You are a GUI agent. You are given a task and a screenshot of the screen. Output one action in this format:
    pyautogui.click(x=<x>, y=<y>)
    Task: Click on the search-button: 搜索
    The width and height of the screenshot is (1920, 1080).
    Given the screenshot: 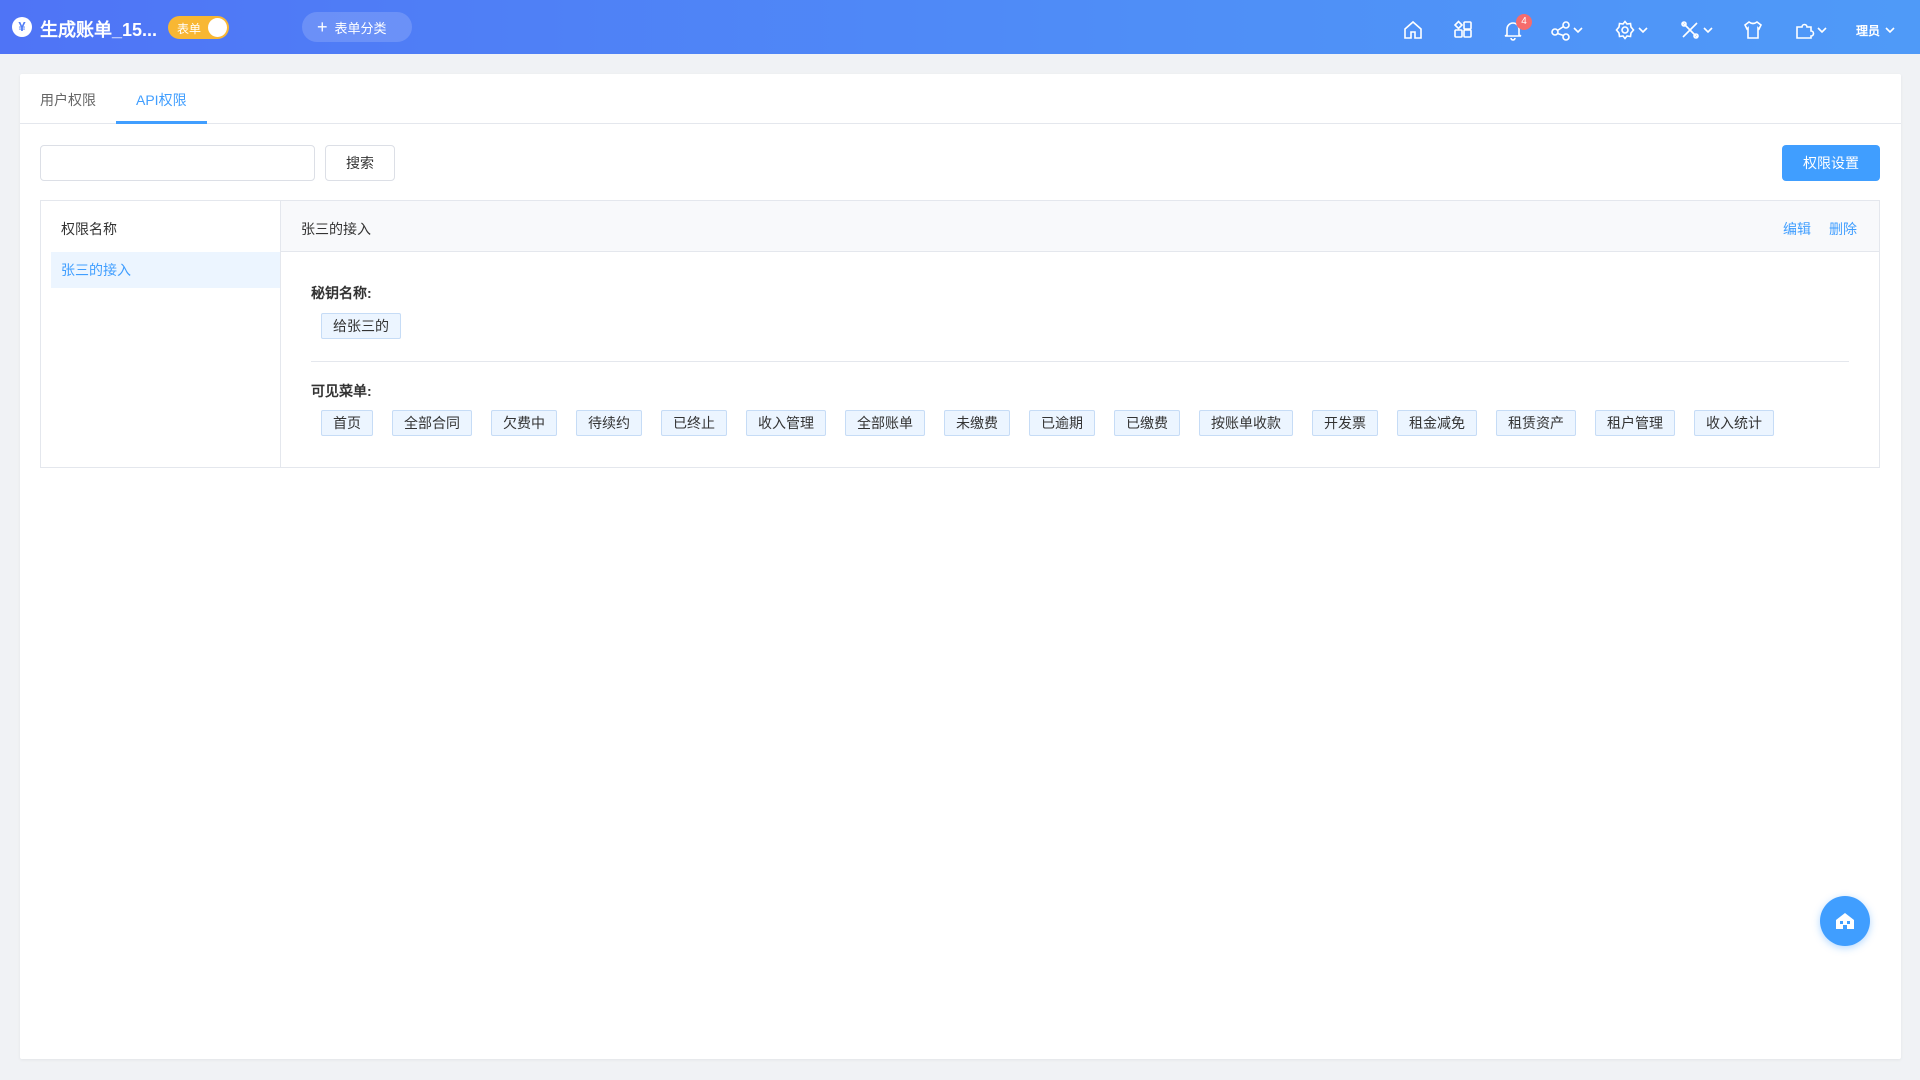 What is the action you would take?
    pyautogui.click(x=360, y=163)
    